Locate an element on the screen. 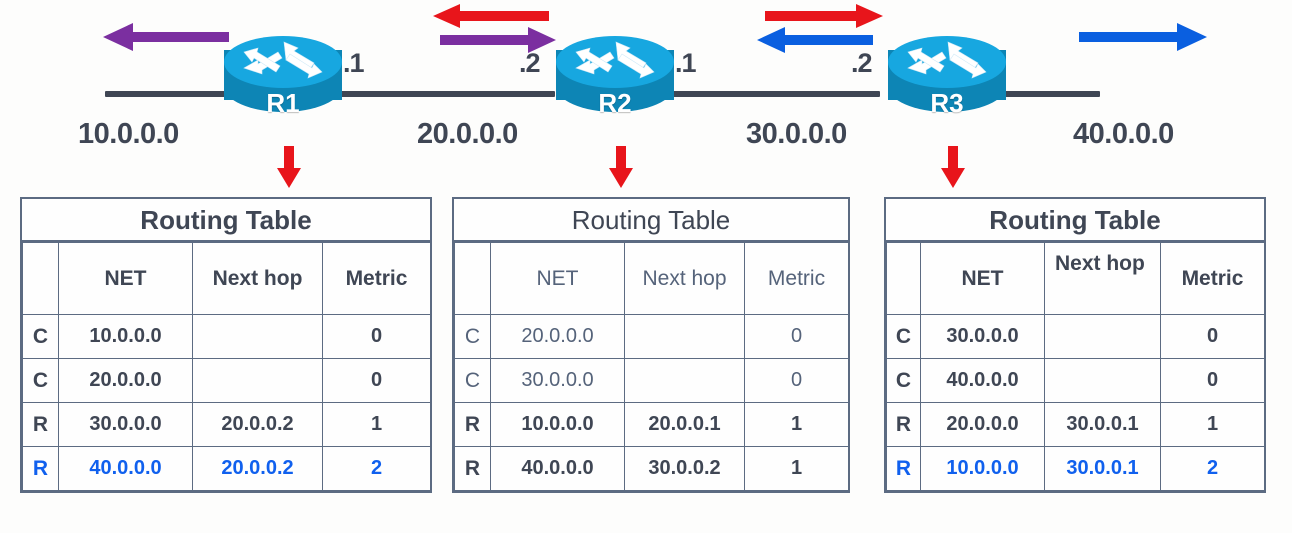  flow-arrow-blue-left-seg30 is located at coordinates (815, 40).